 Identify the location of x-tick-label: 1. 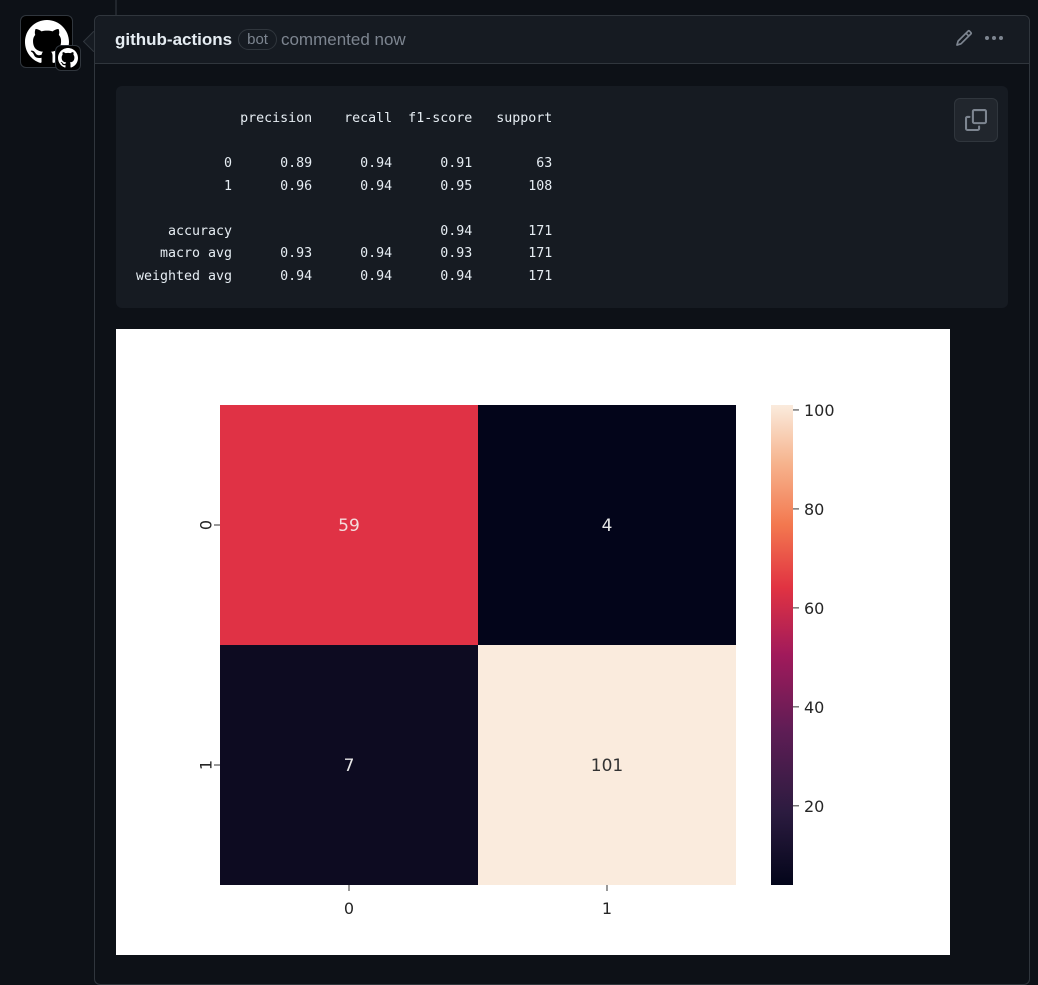
(607, 908).